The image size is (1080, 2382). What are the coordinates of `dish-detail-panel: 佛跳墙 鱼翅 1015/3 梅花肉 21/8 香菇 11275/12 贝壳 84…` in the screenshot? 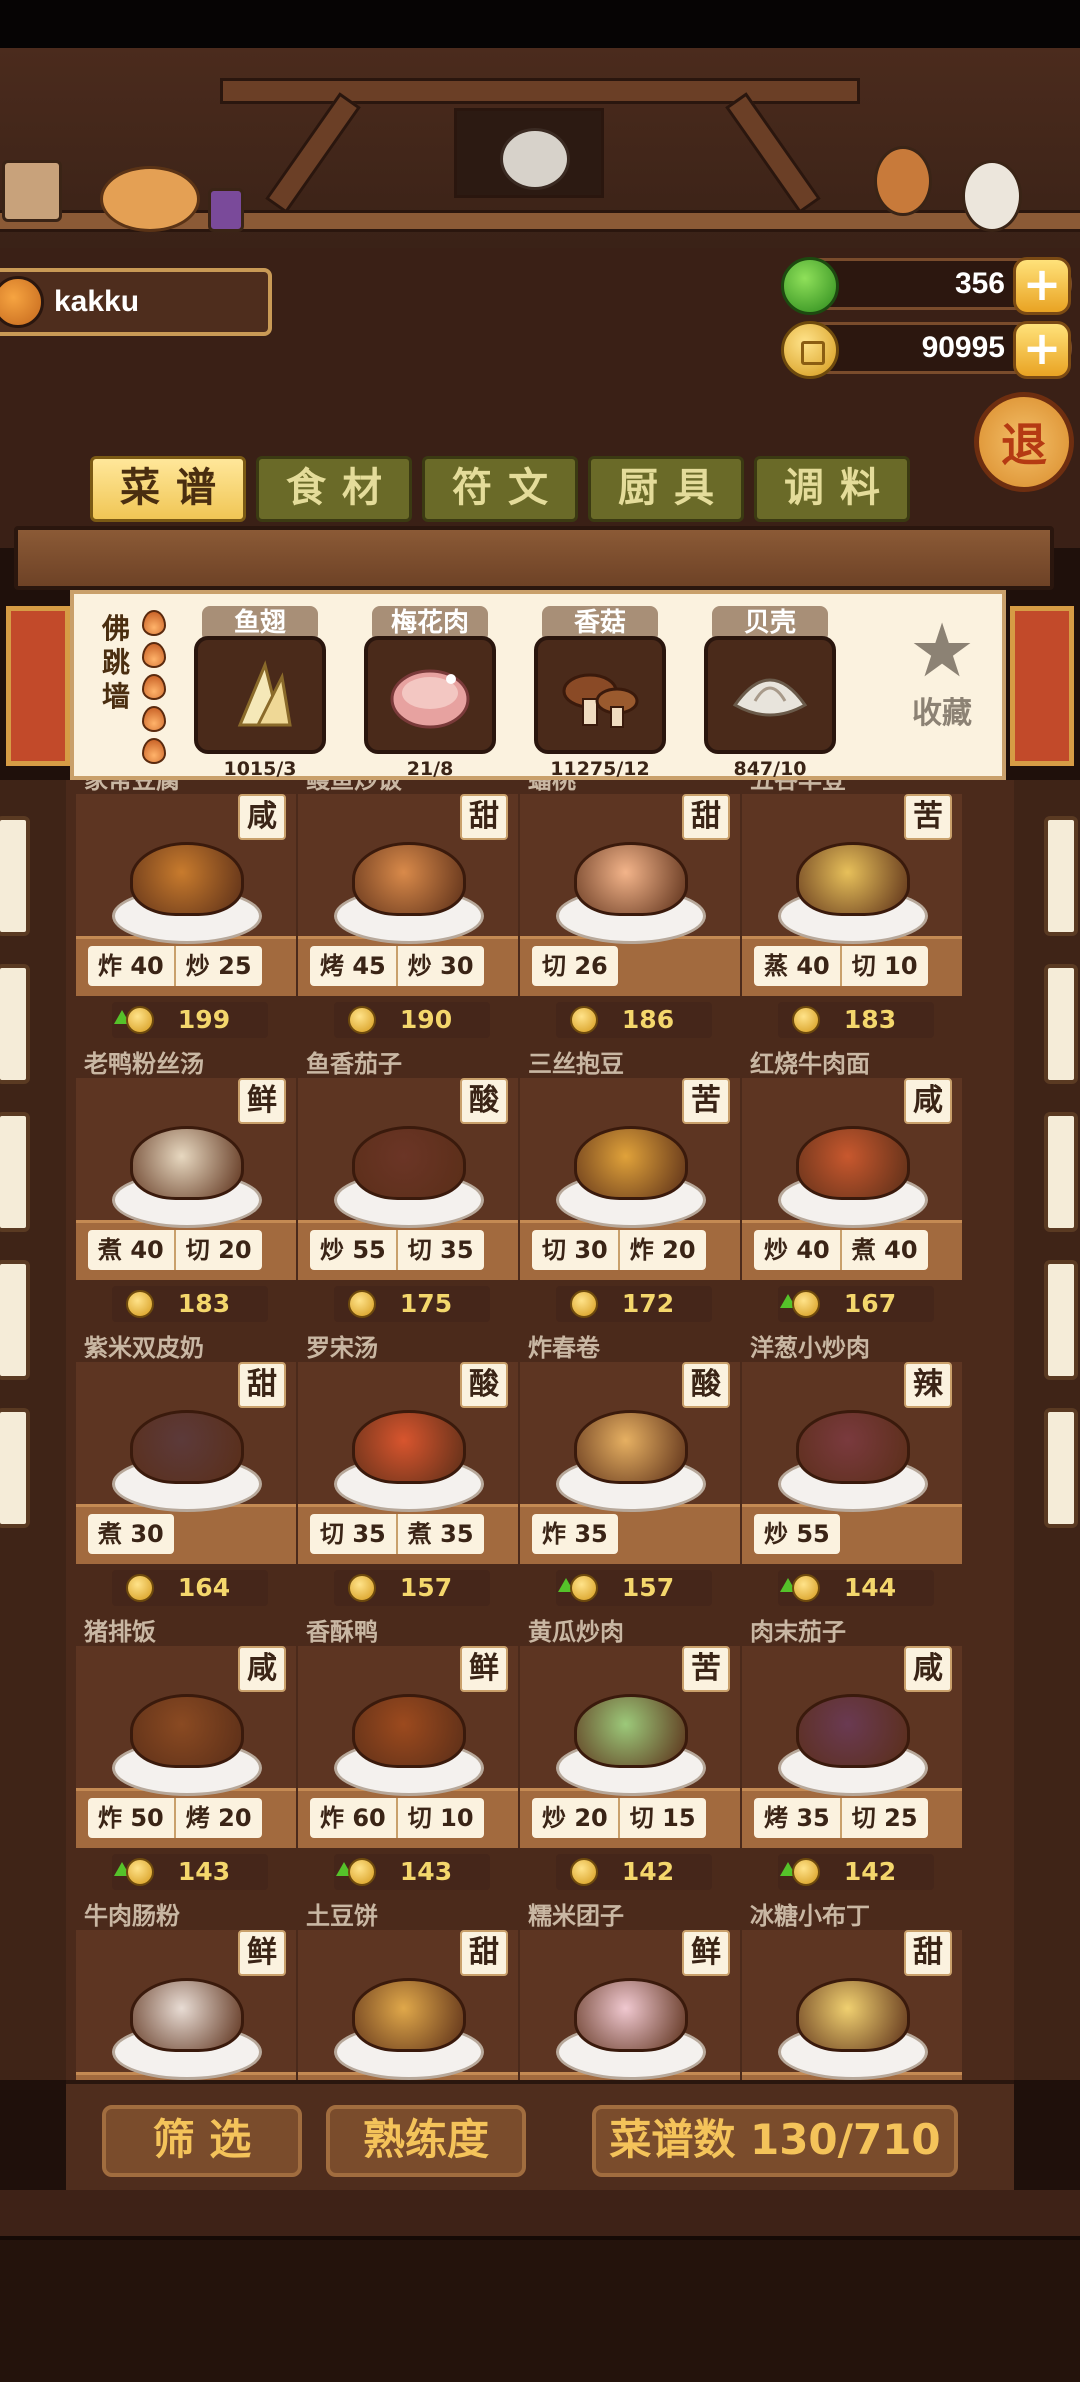 It's located at (538, 685).